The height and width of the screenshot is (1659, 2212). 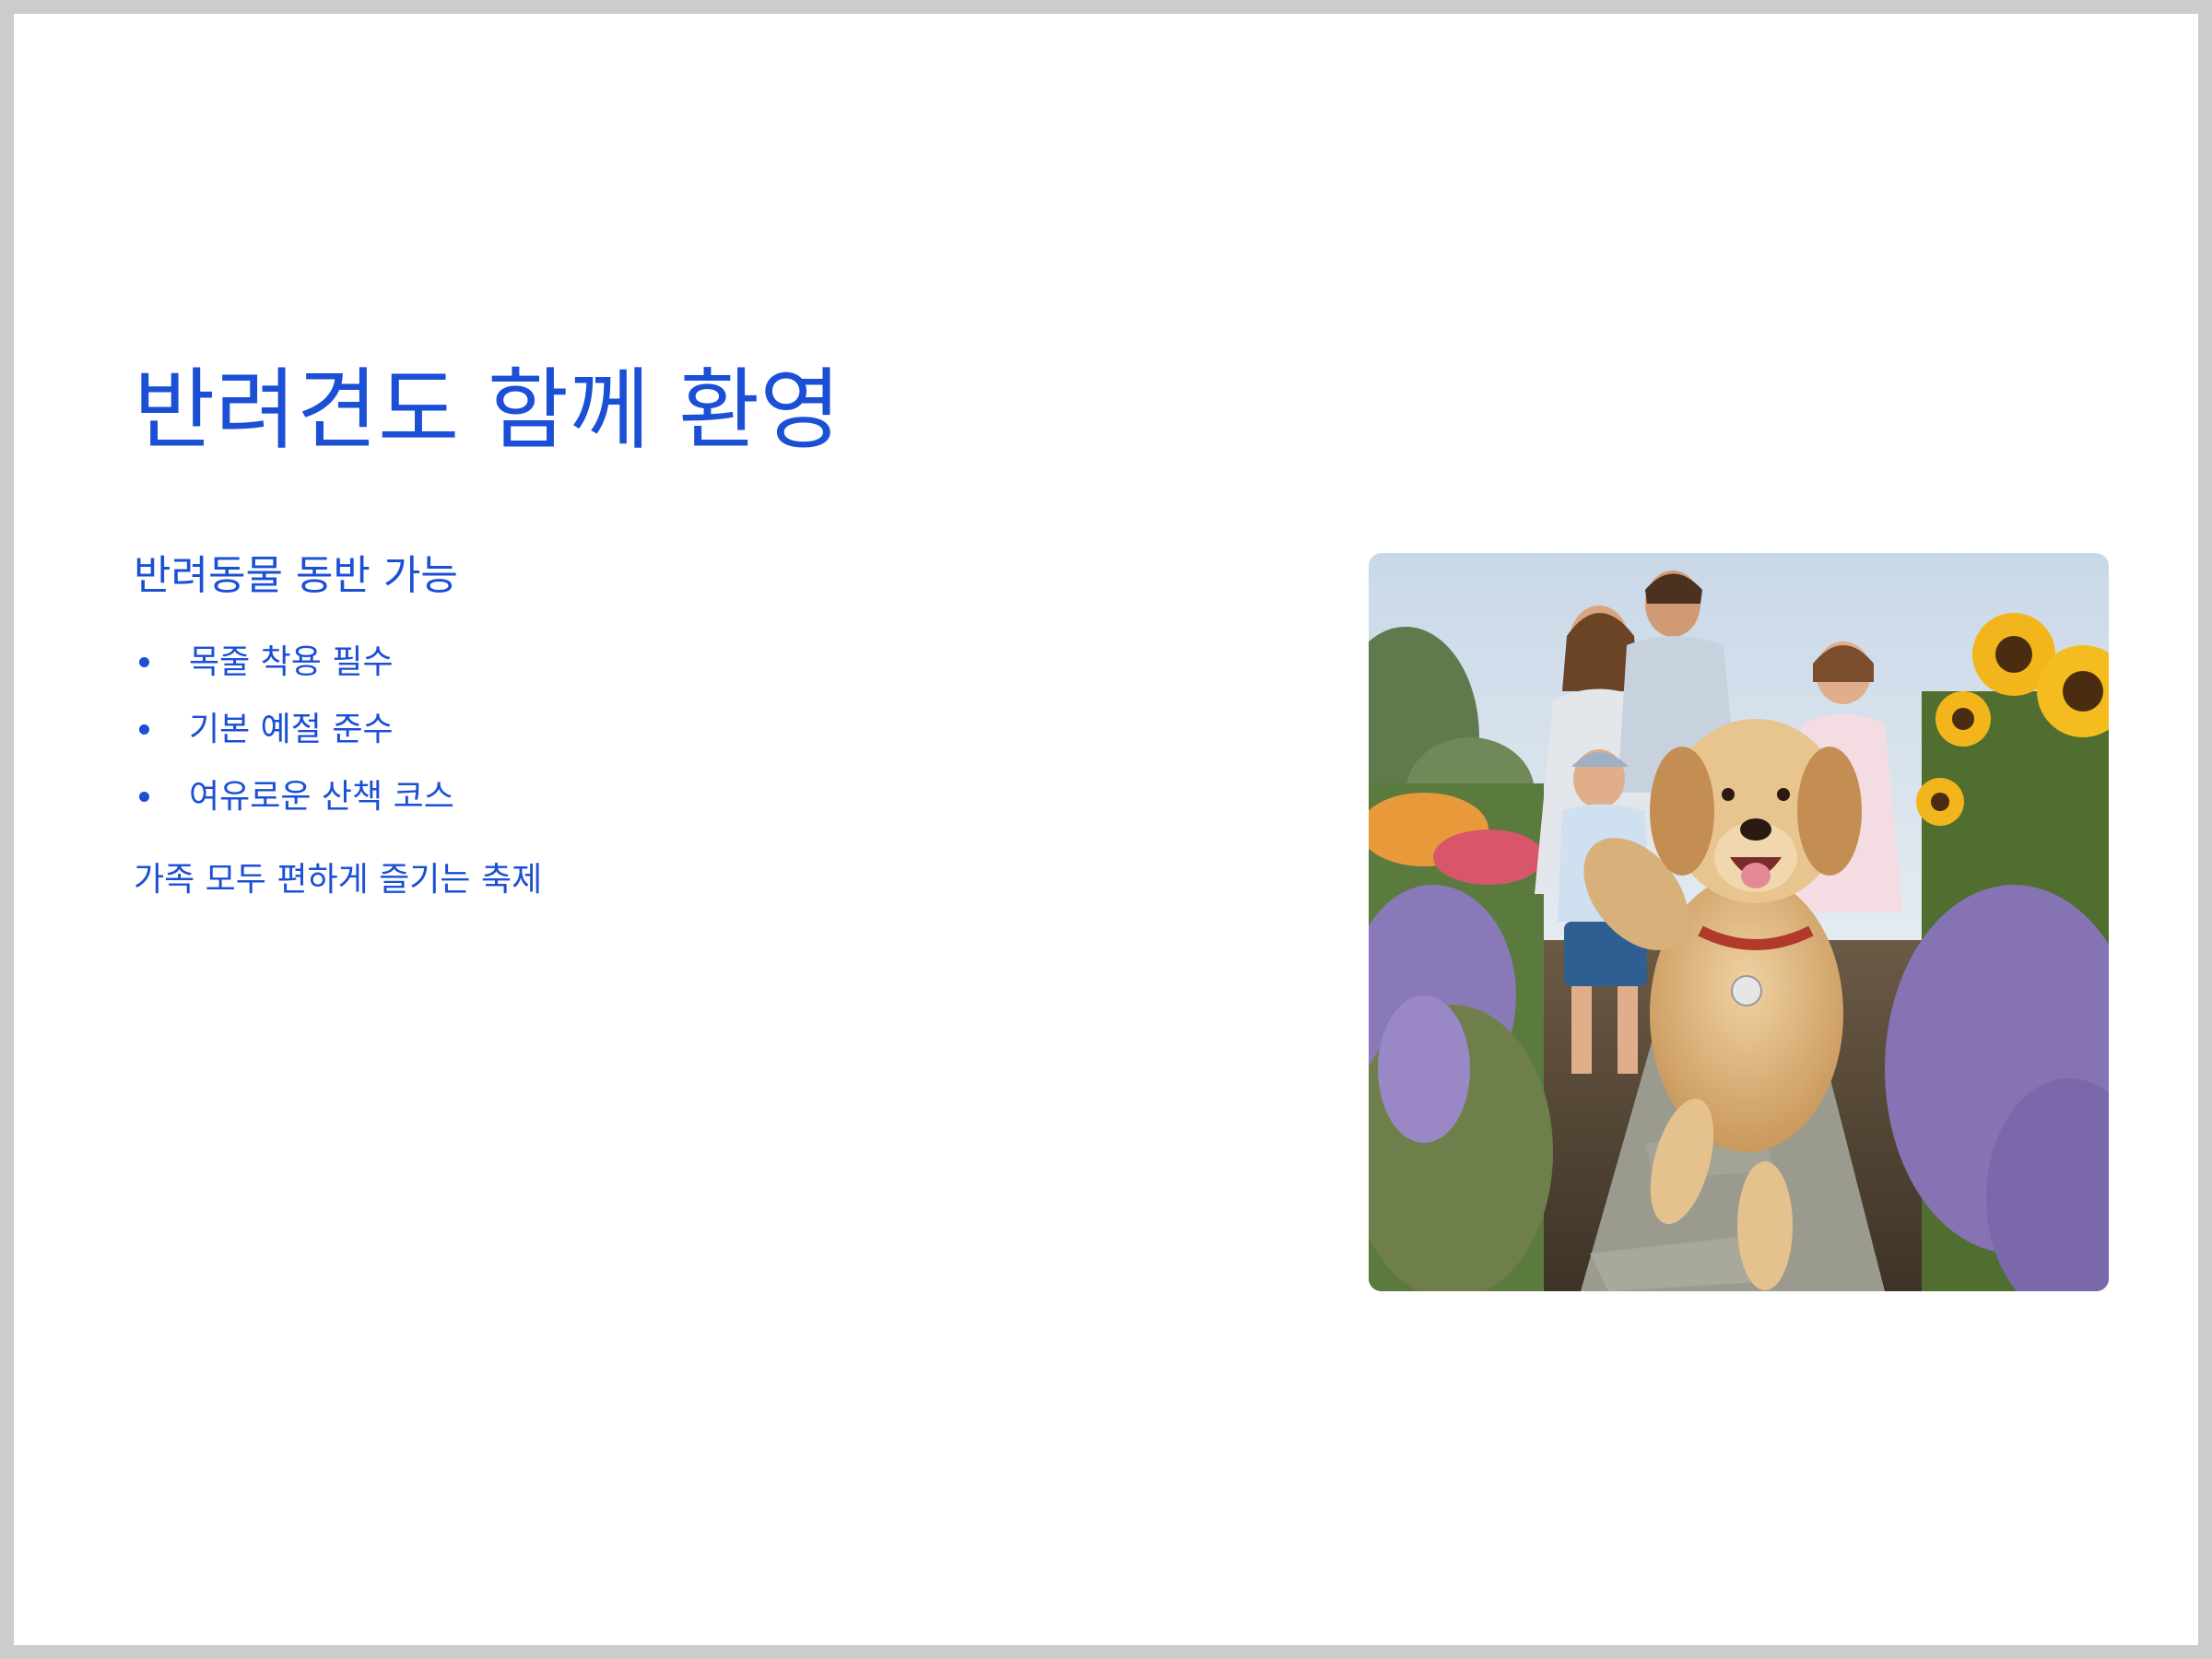 I want to click on bullet-item: 목줄 착용 필수, so click(x=294, y=662).